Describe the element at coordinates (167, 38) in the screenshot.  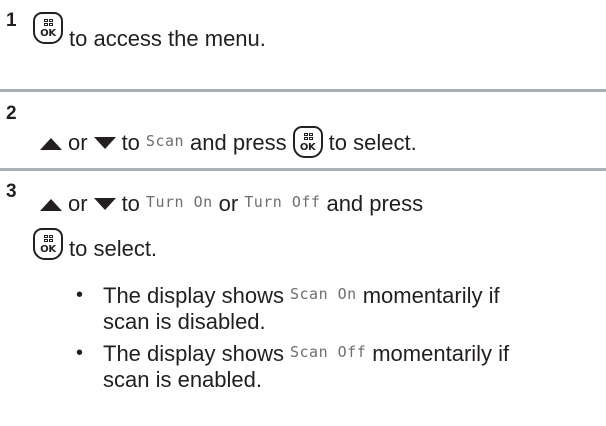
I see `step-1-text: to access the menu.` at that location.